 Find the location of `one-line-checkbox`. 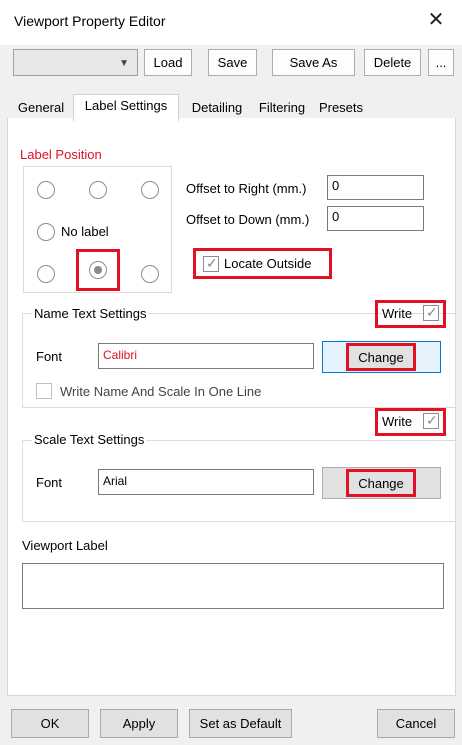

one-line-checkbox is located at coordinates (44, 391).